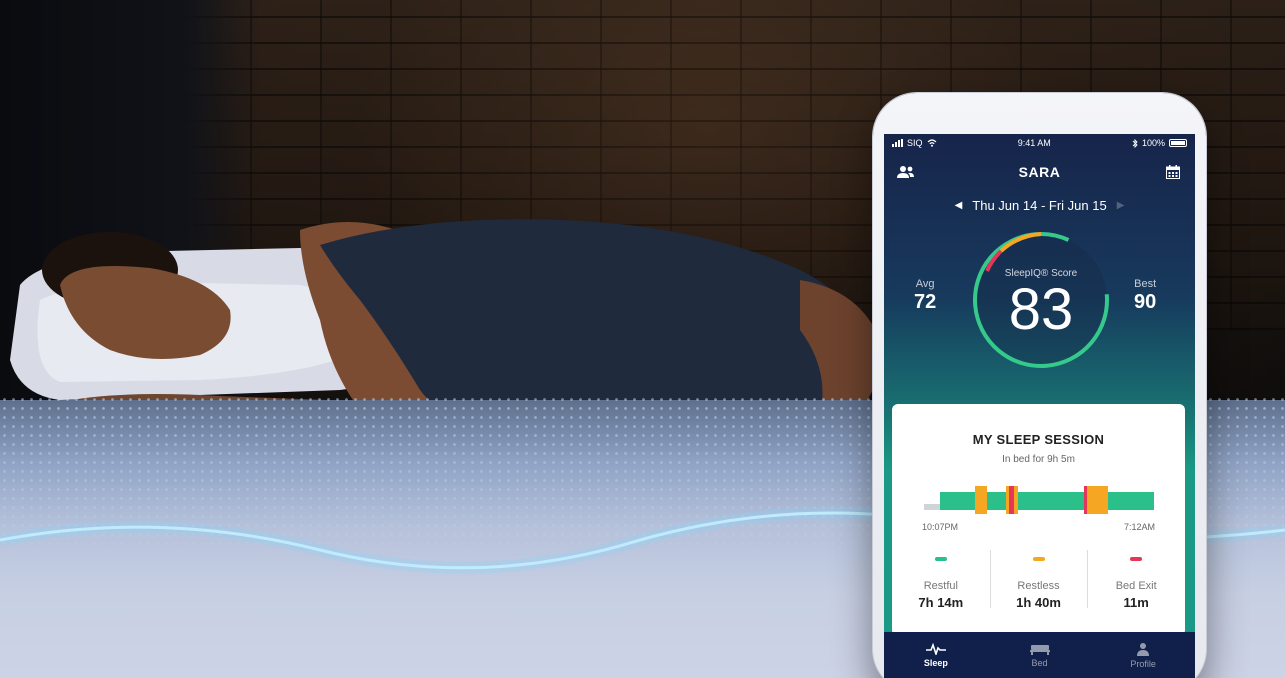  I want to click on person-icon, so click(1143, 649).